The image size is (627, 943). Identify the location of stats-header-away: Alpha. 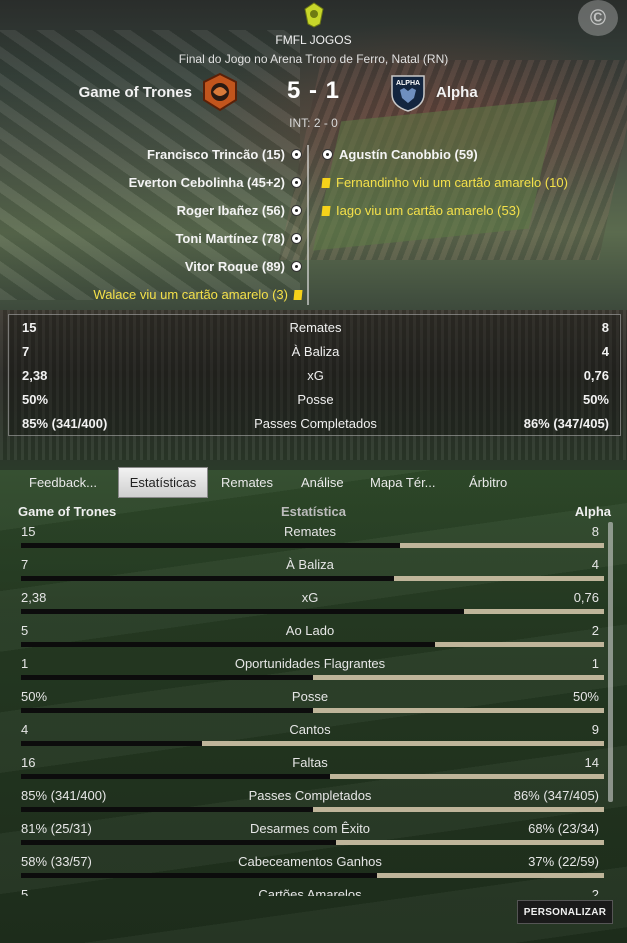
(593, 511).